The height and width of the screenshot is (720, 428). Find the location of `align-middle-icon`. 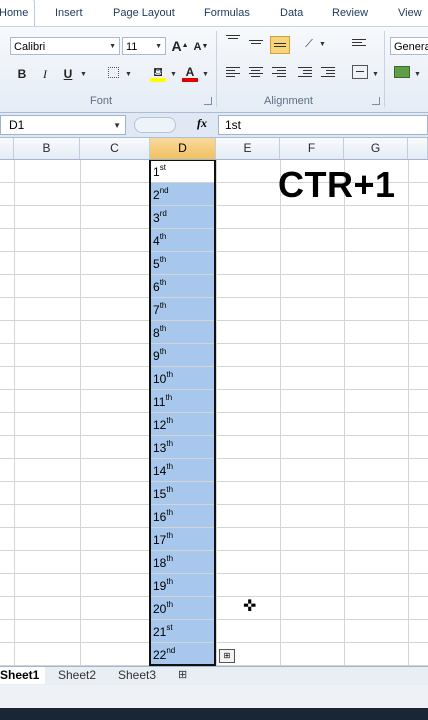

align-middle-icon is located at coordinates (257, 45).